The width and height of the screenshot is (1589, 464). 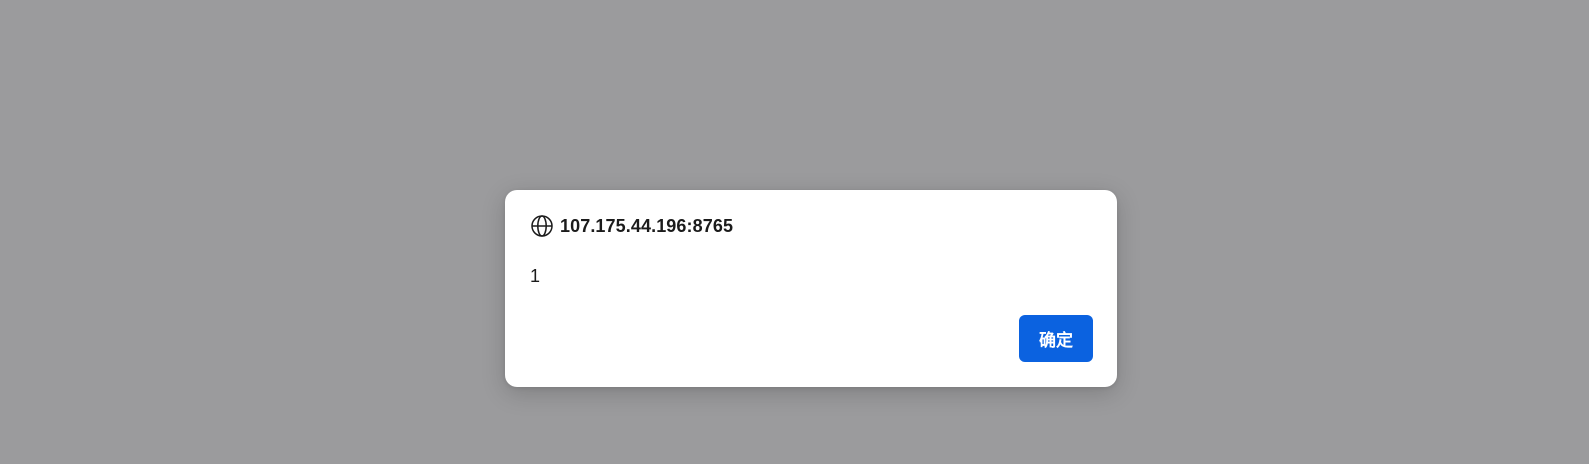 What do you see at coordinates (1056, 338) in the screenshot?
I see `ok-button: 确定` at bounding box center [1056, 338].